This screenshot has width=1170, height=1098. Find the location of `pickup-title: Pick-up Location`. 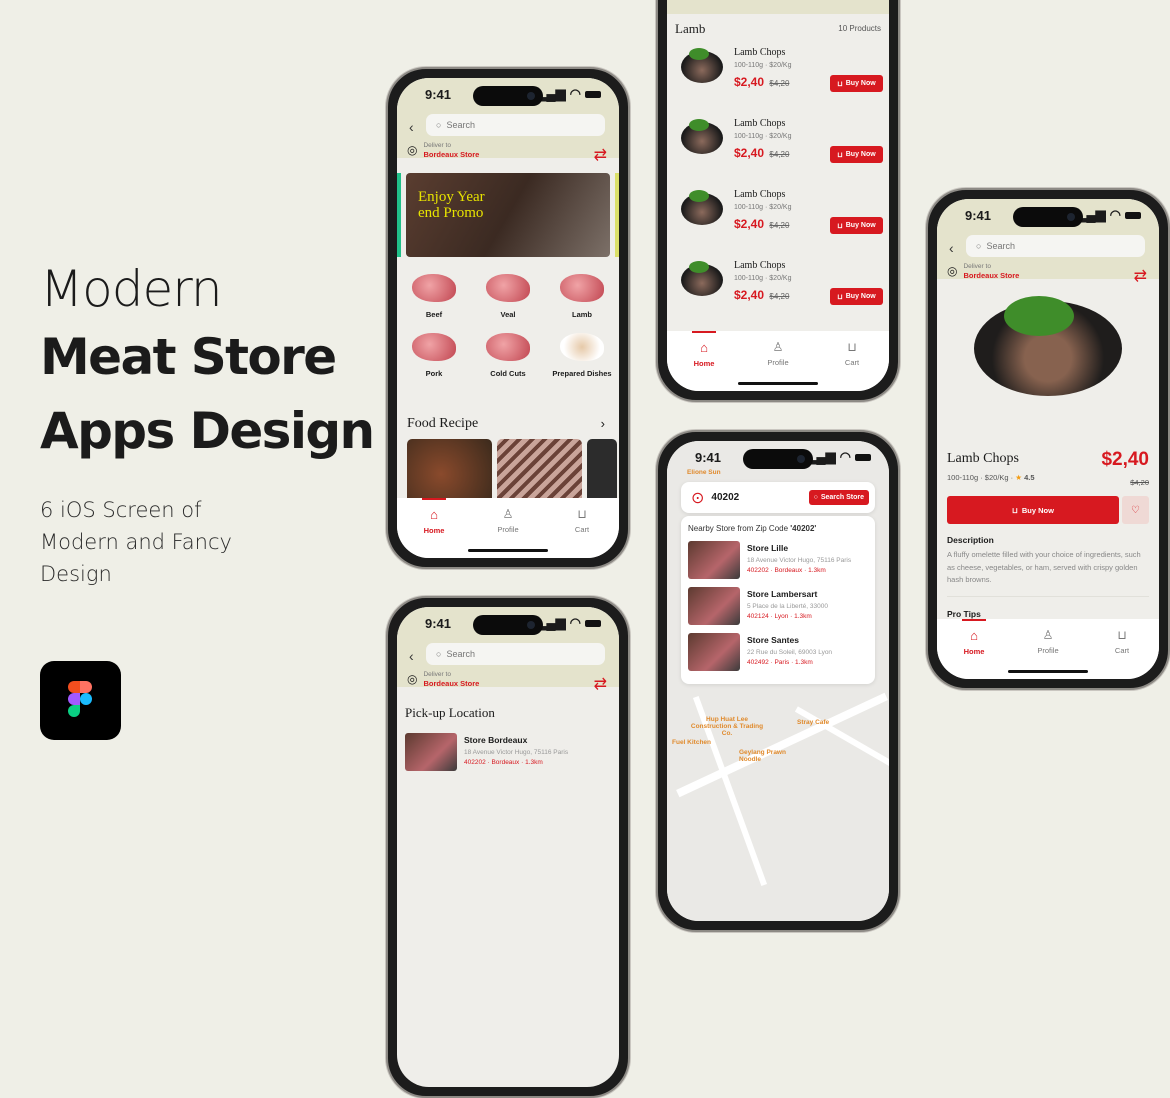

pickup-title: Pick-up Location is located at coordinates (450, 712).